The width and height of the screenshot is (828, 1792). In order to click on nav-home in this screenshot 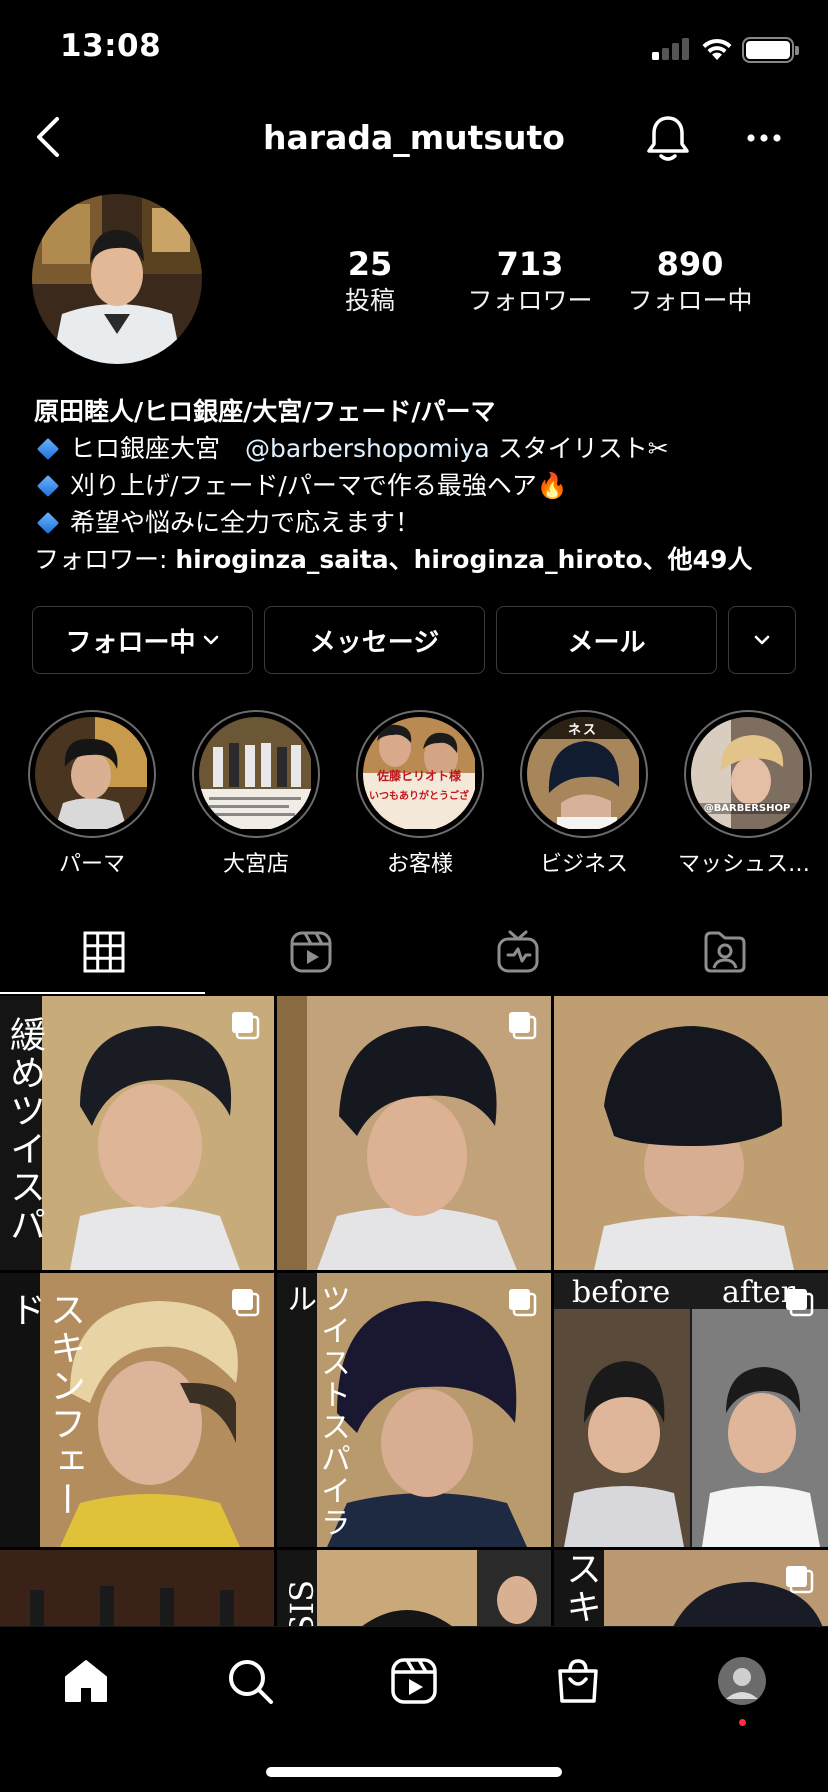, I will do `click(86, 1681)`.